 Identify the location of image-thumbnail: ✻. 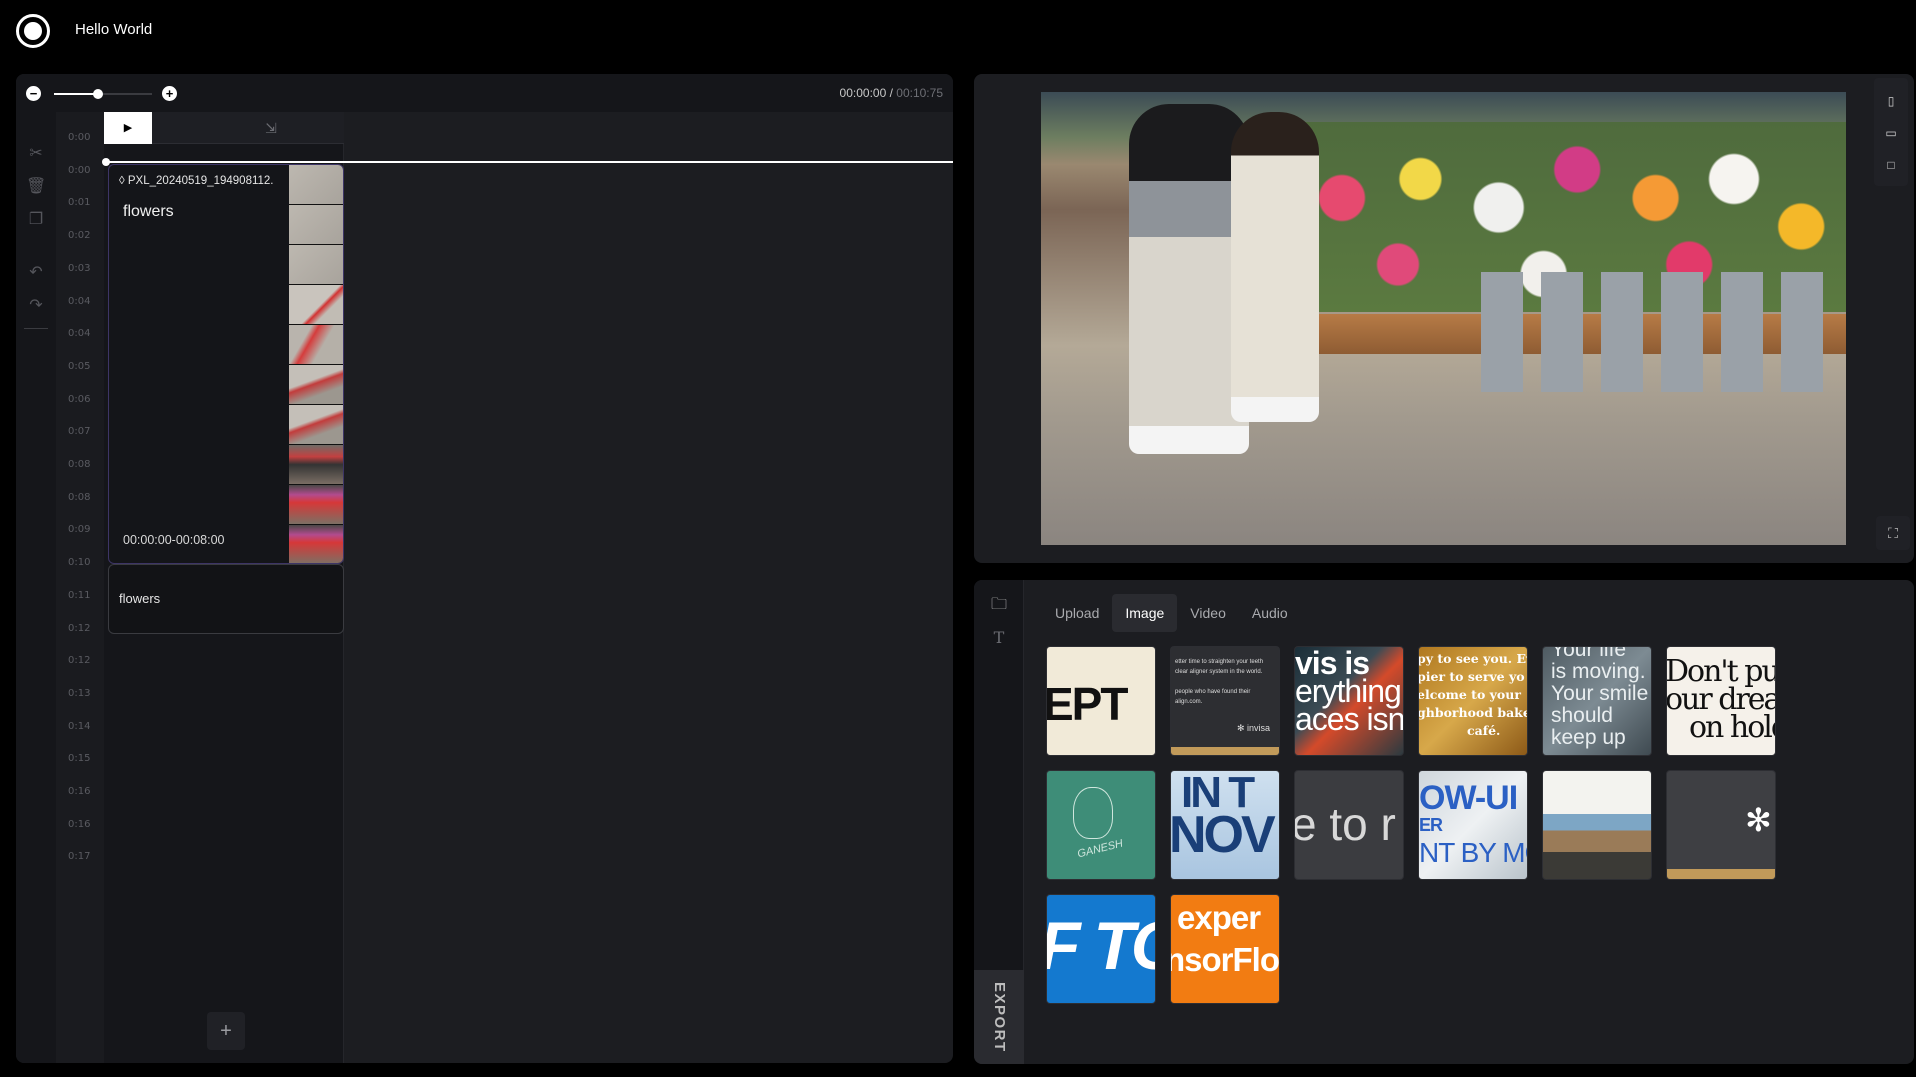
(1721, 825).